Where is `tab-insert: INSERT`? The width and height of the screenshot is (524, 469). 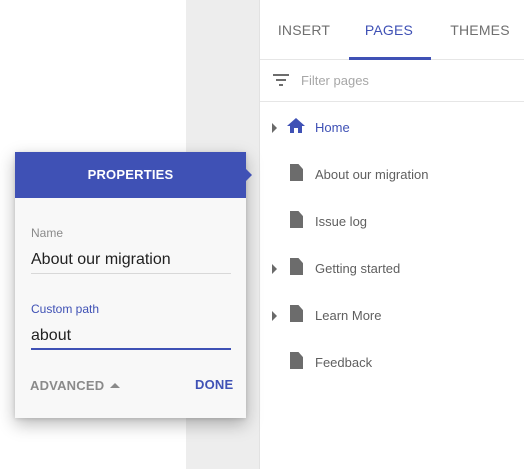
tab-insert: INSERT is located at coordinates (304, 30).